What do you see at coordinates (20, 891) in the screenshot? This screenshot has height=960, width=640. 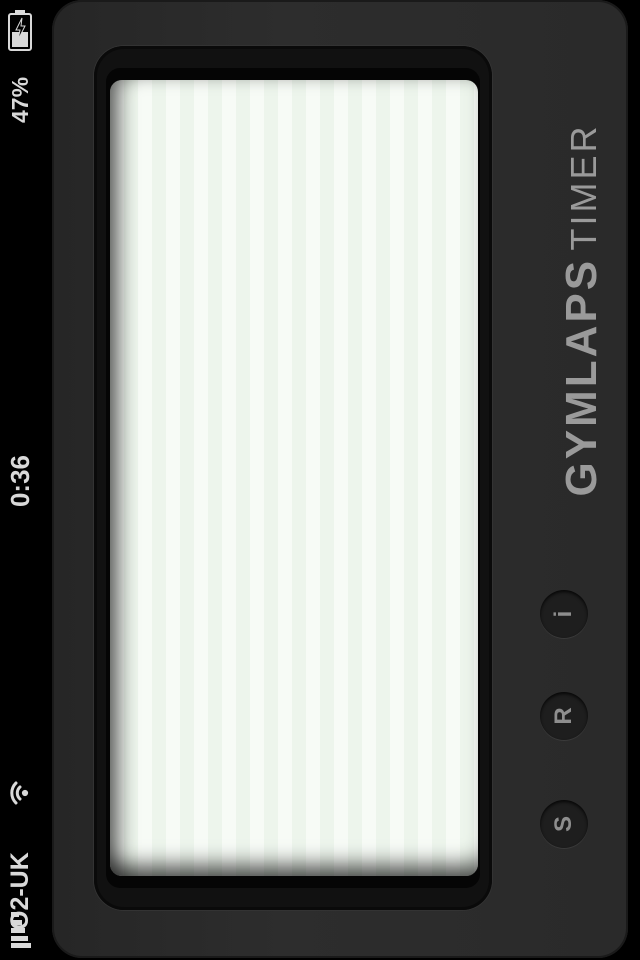 I see `carrier-label: O2-UK` at bounding box center [20, 891].